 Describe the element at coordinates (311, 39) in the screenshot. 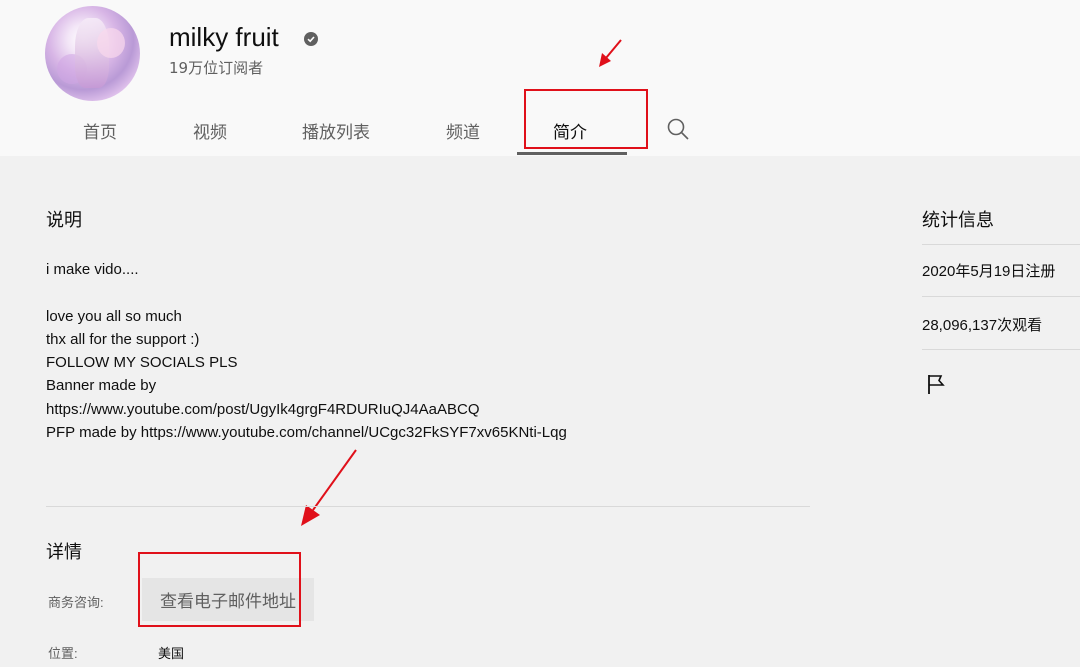

I see `verified-badge-icon` at that location.